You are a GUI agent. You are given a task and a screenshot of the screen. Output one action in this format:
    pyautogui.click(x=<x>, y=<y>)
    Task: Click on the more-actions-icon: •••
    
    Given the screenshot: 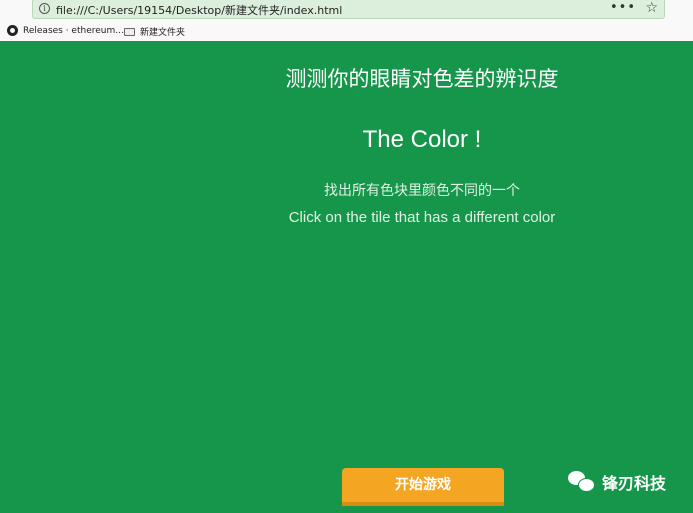 What is the action you would take?
    pyautogui.click(x=623, y=7)
    